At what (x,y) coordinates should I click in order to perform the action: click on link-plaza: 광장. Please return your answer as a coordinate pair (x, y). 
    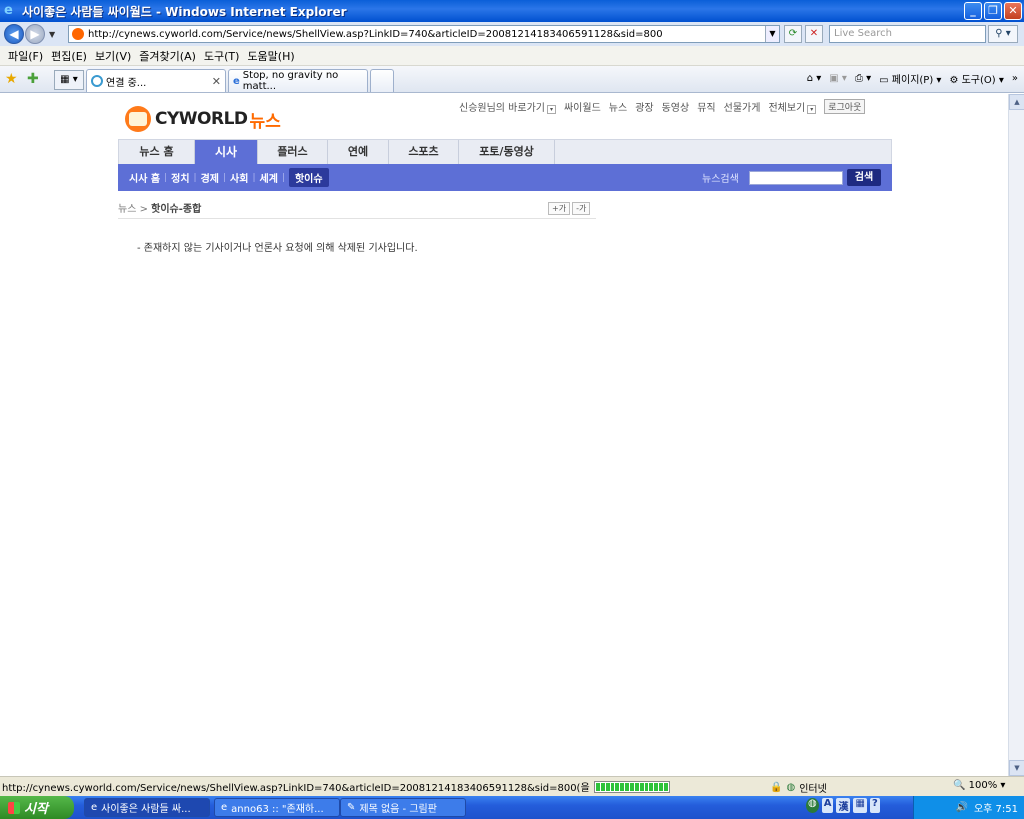
    Looking at the image, I should click on (644, 106).